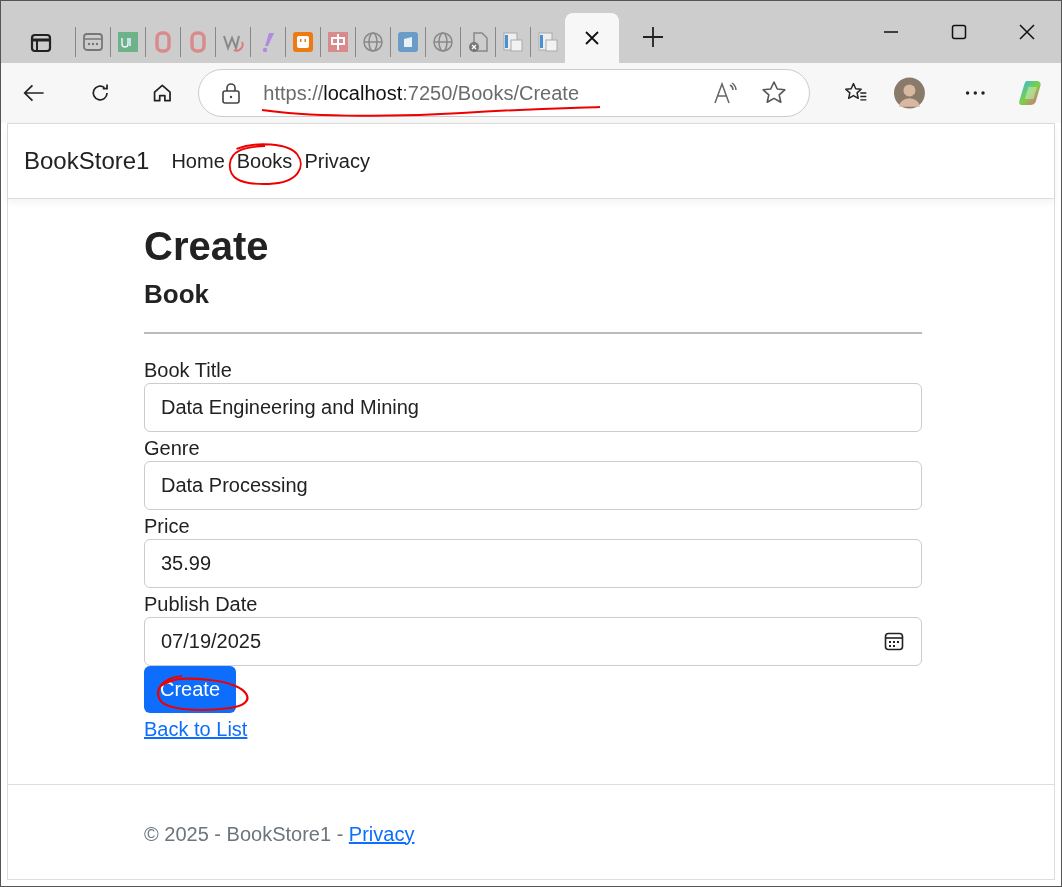 This screenshot has width=1062, height=887. Describe the element at coordinates (381, 834) in the screenshot. I see `privacy-link: Privacy` at that location.